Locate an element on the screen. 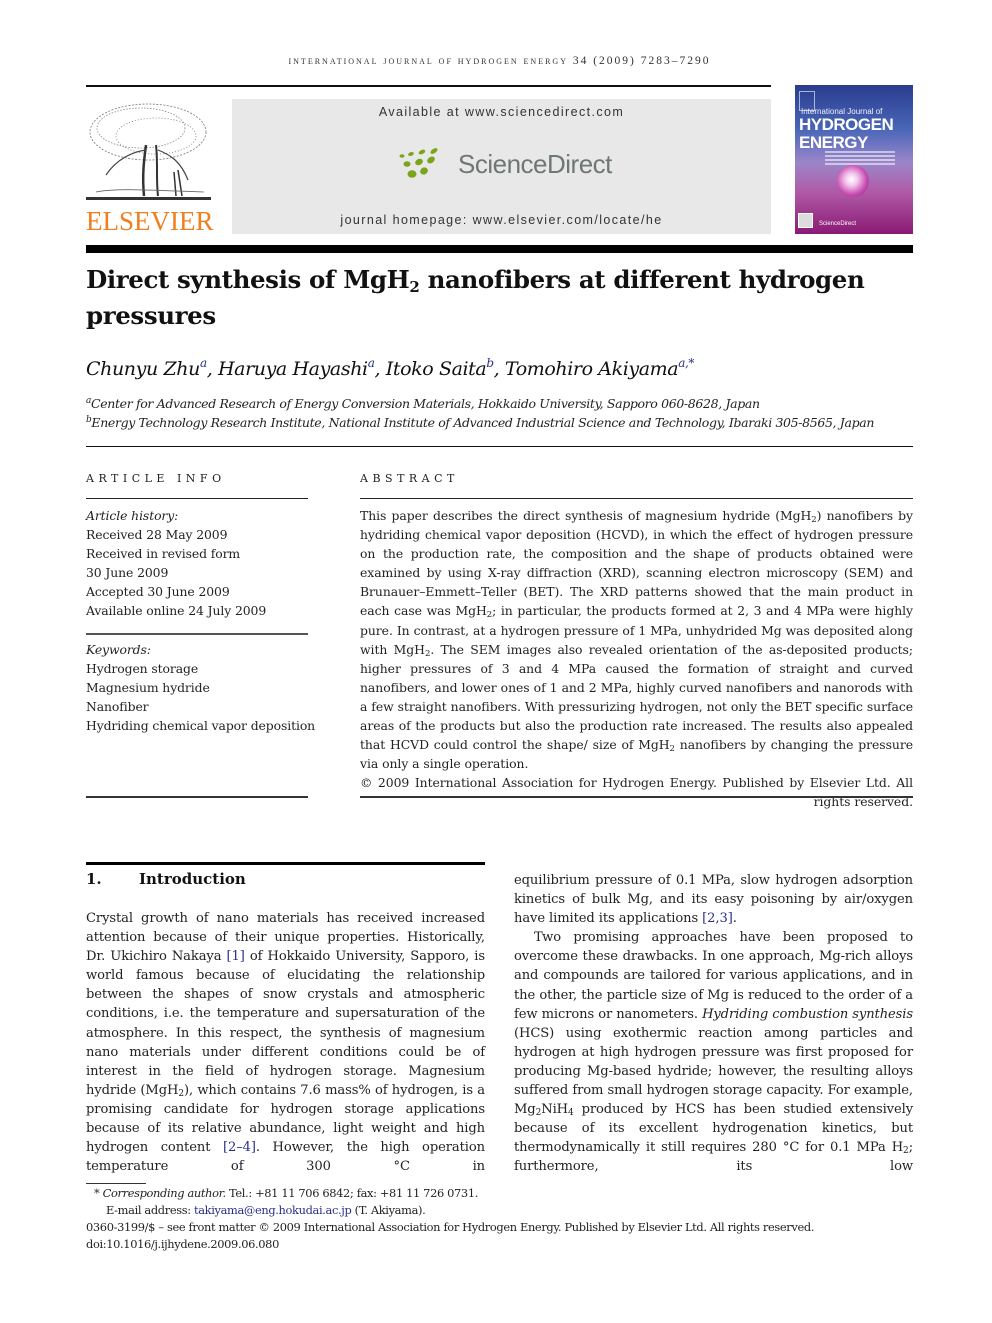 Image resolution: width=992 pixels, height=1323 pixels. keyword-item: Nanofiber is located at coordinates (201, 706).